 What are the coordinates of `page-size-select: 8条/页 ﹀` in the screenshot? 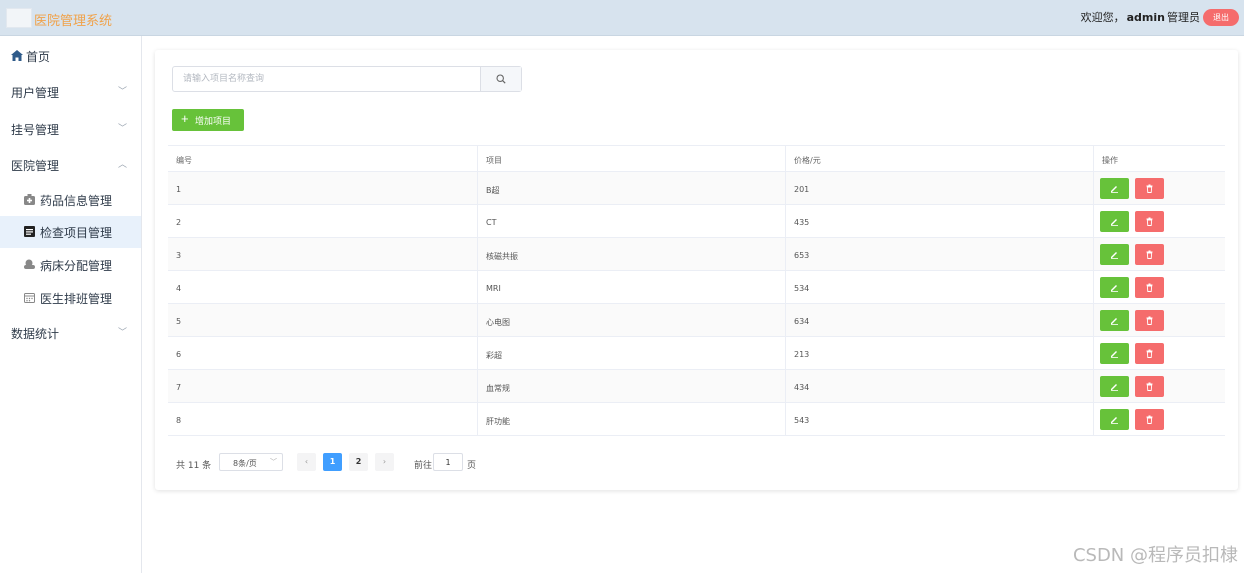 It's located at (251, 462).